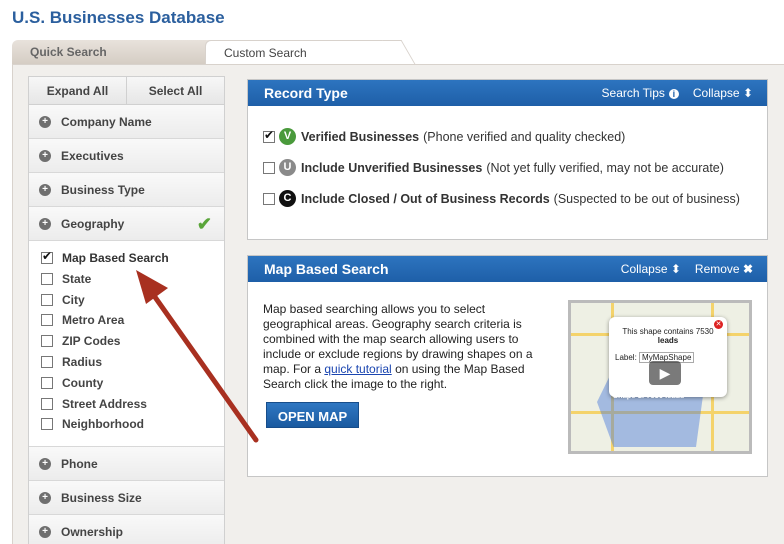  I want to click on remove-button: Remove ✖, so click(724, 269).